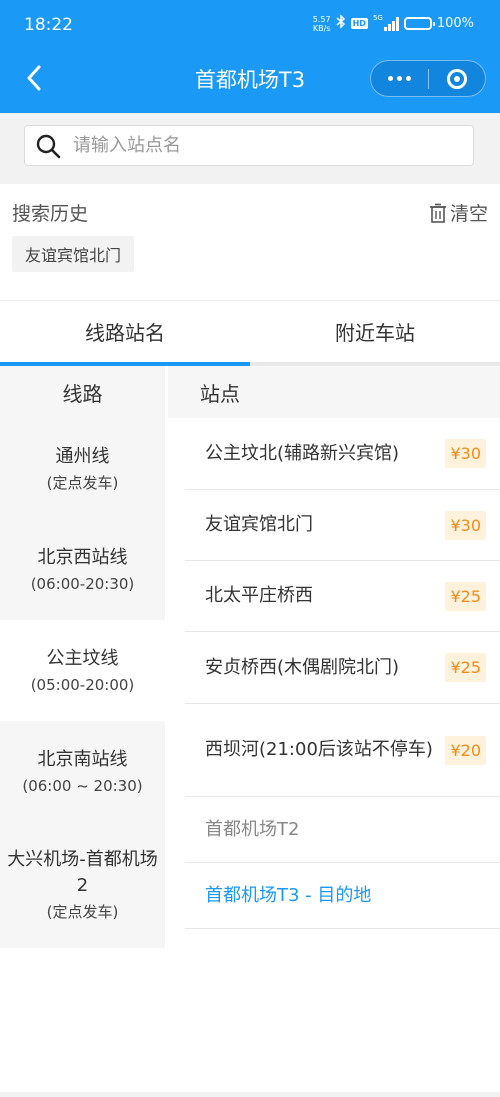 Image resolution: width=500 pixels, height=1097 pixels. Describe the element at coordinates (250, 242) in the screenshot. I see `search-history: 搜索历史 清空 友谊宾馆北门` at that location.